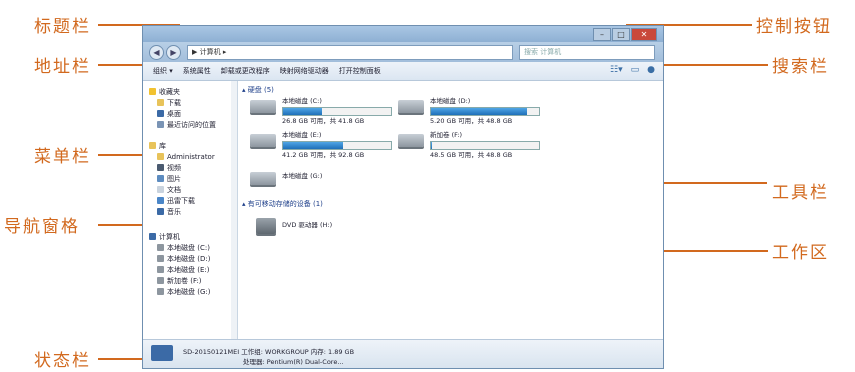 The image size is (855, 372). I want to click on toolbar-control-panel: 打开控制面板, so click(360, 71).